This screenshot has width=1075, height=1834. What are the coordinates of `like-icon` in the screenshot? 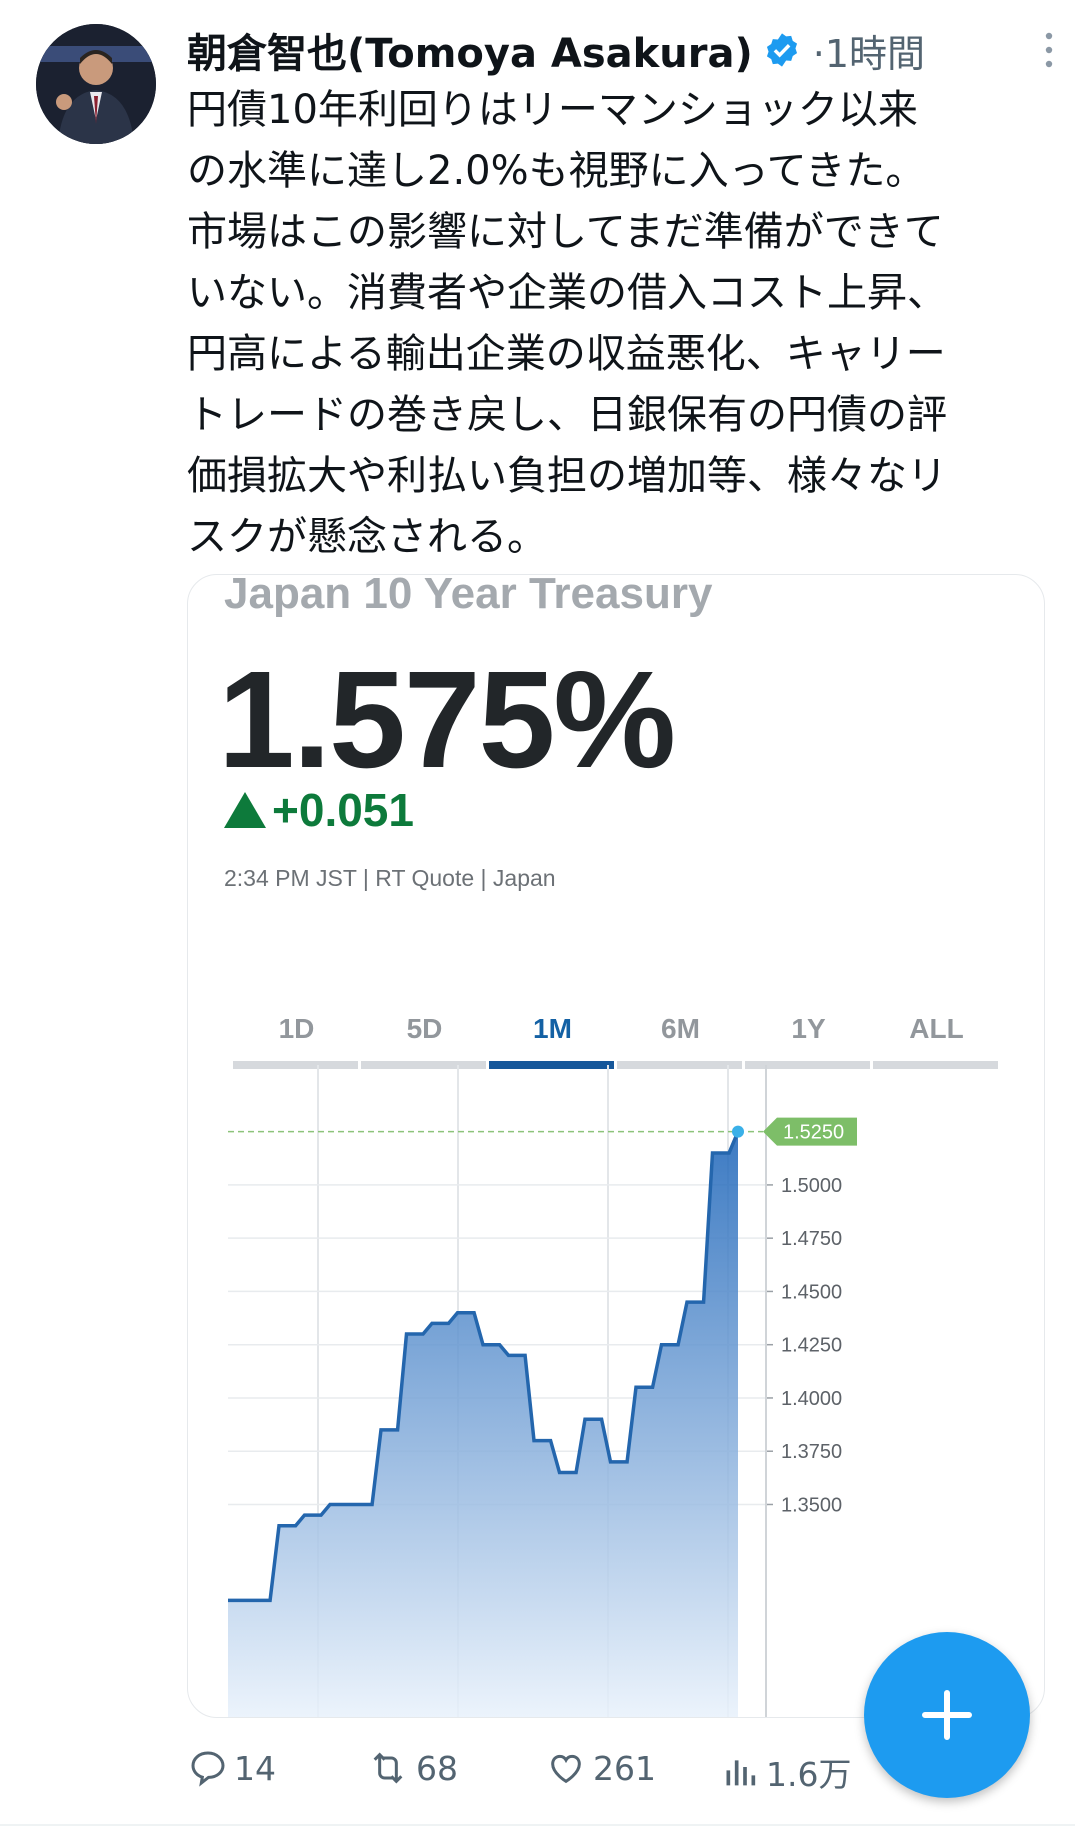 It's located at (566, 1769).